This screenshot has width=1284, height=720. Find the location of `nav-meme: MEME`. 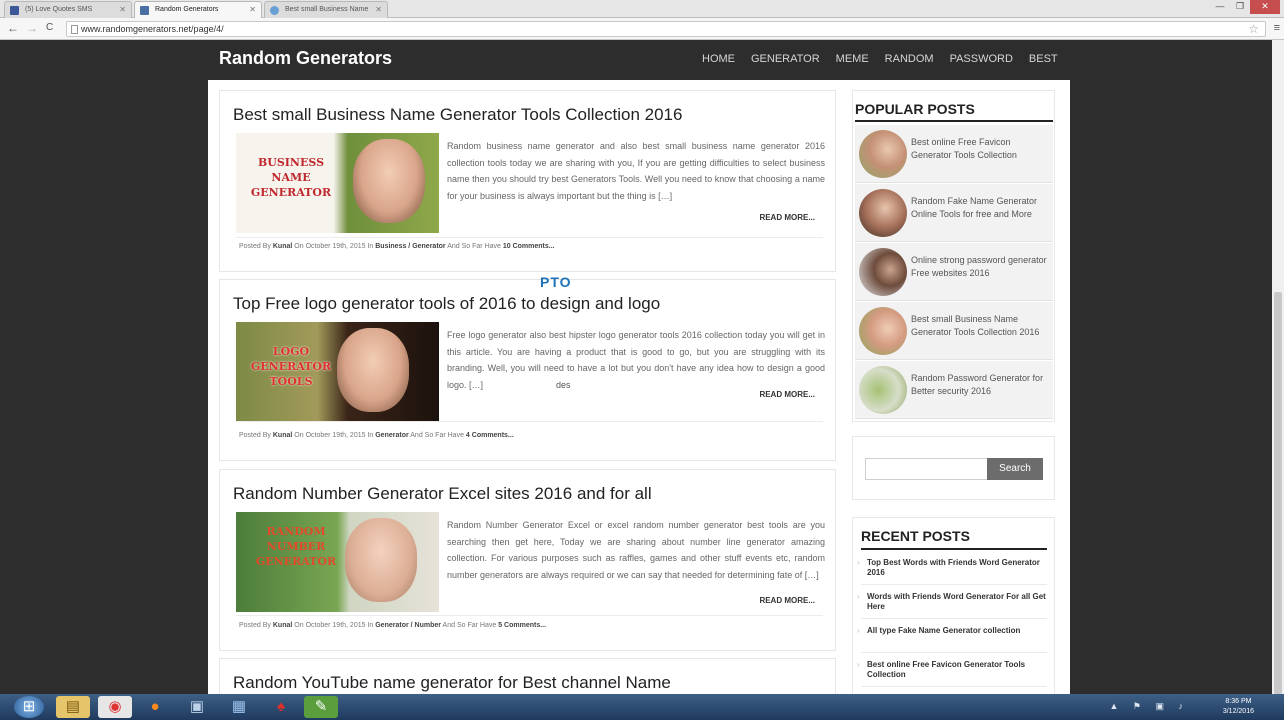

nav-meme: MEME is located at coordinates (852, 59).